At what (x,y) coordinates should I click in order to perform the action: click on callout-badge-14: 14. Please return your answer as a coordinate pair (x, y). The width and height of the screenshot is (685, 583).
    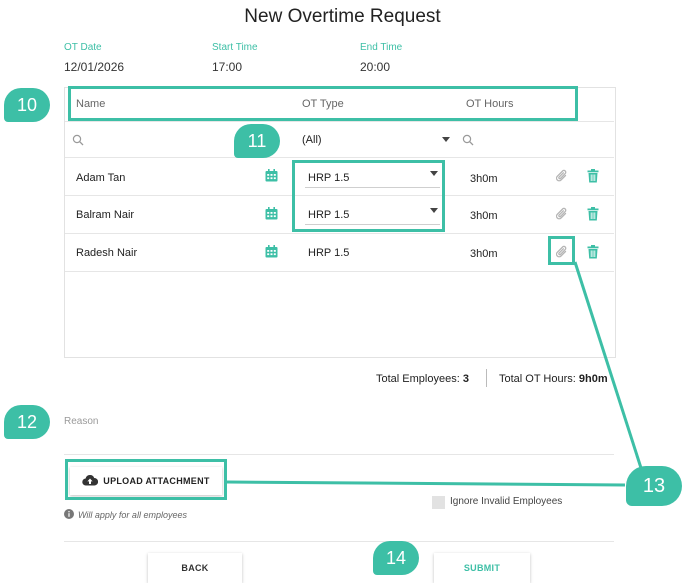
    Looking at the image, I should click on (396, 558).